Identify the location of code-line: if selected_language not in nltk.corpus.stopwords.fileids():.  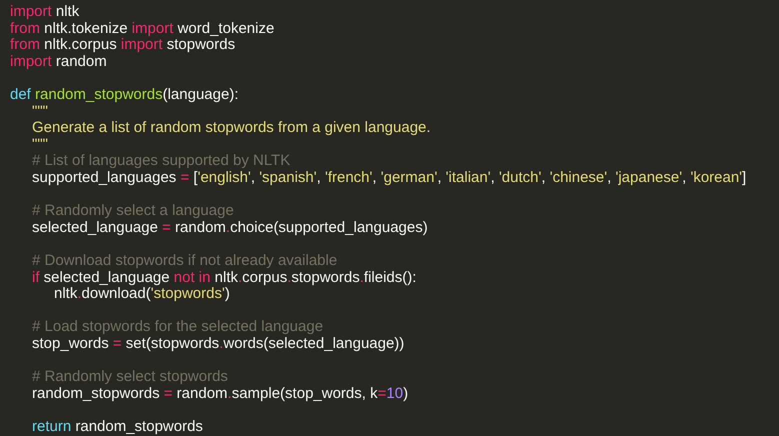
(224, 278).